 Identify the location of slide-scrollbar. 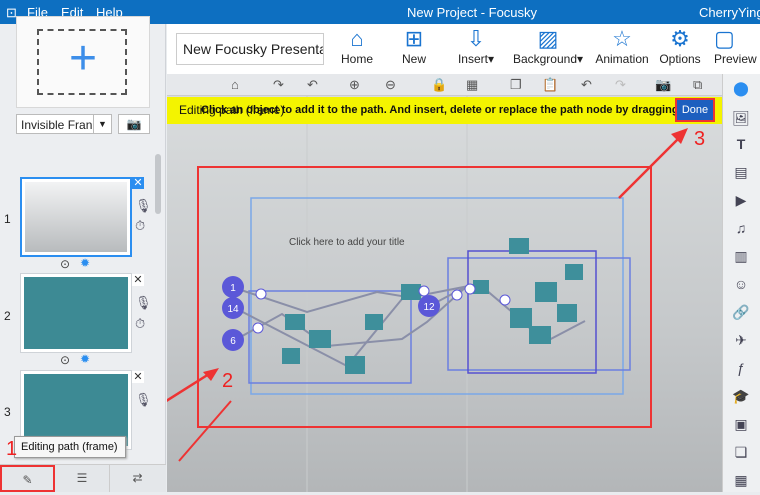
(158, 293).